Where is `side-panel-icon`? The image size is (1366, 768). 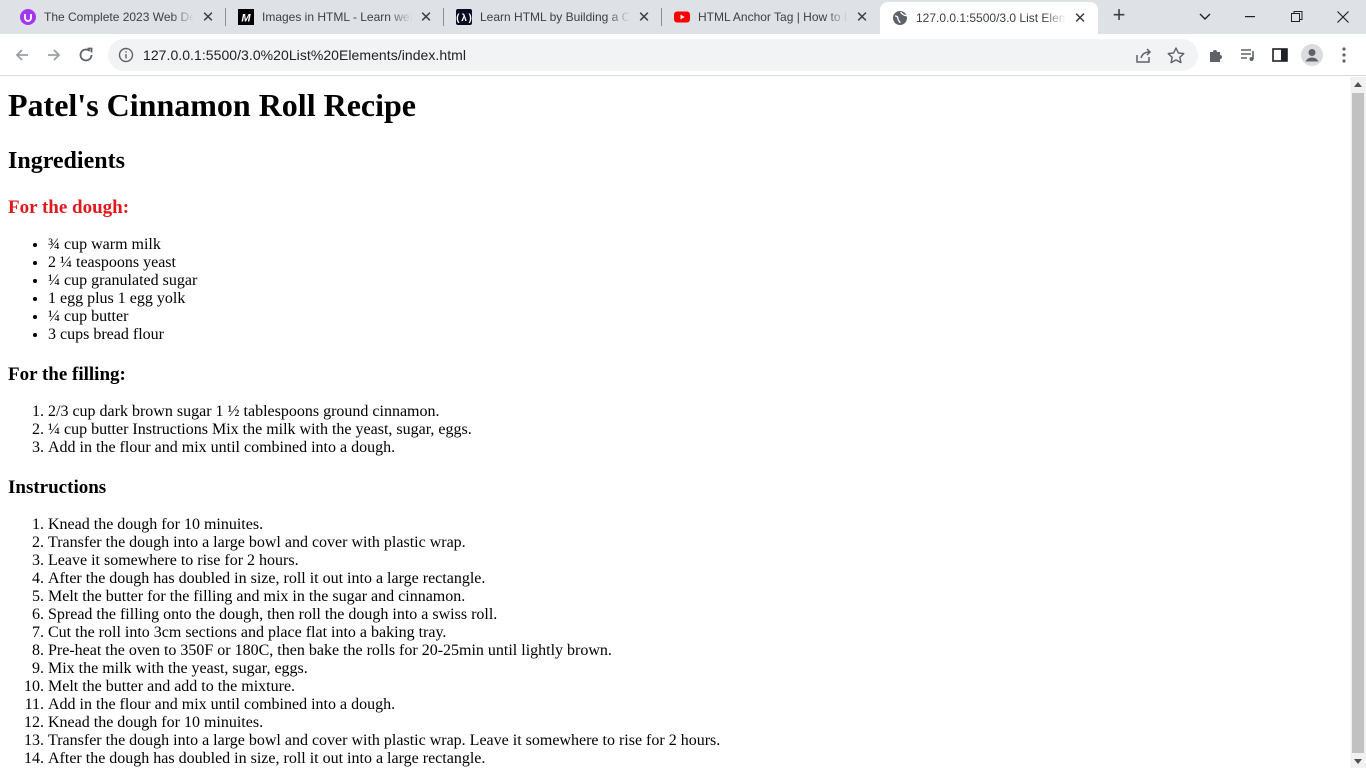 side-panel-icon is located at coordinates (1280, 55).